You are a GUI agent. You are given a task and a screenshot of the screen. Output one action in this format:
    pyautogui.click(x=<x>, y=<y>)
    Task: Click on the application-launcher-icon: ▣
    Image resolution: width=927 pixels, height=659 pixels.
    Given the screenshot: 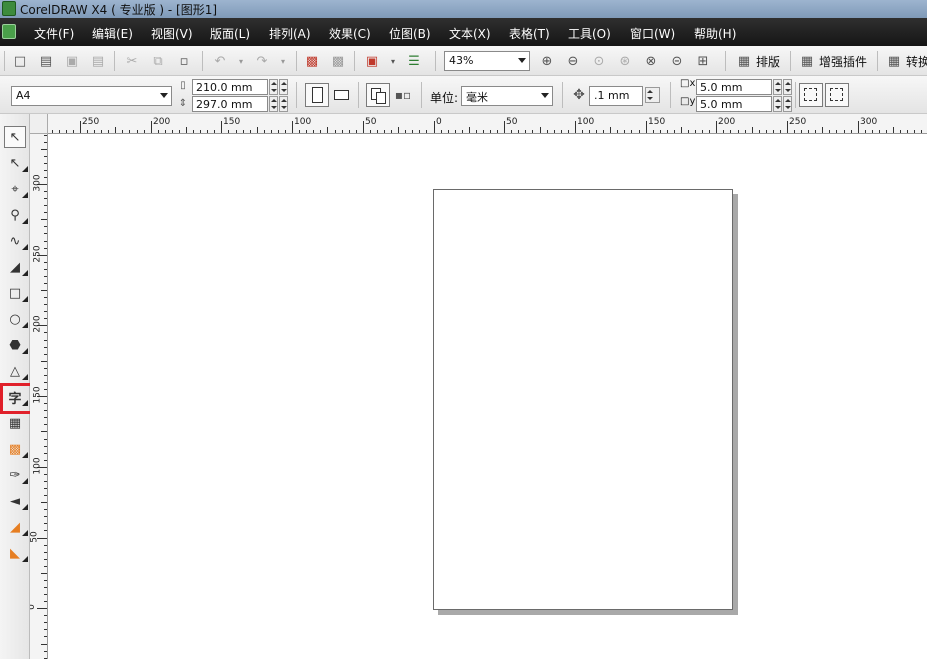 What is the action you would take?
    pyautogui.click(x=372, y=61)
    